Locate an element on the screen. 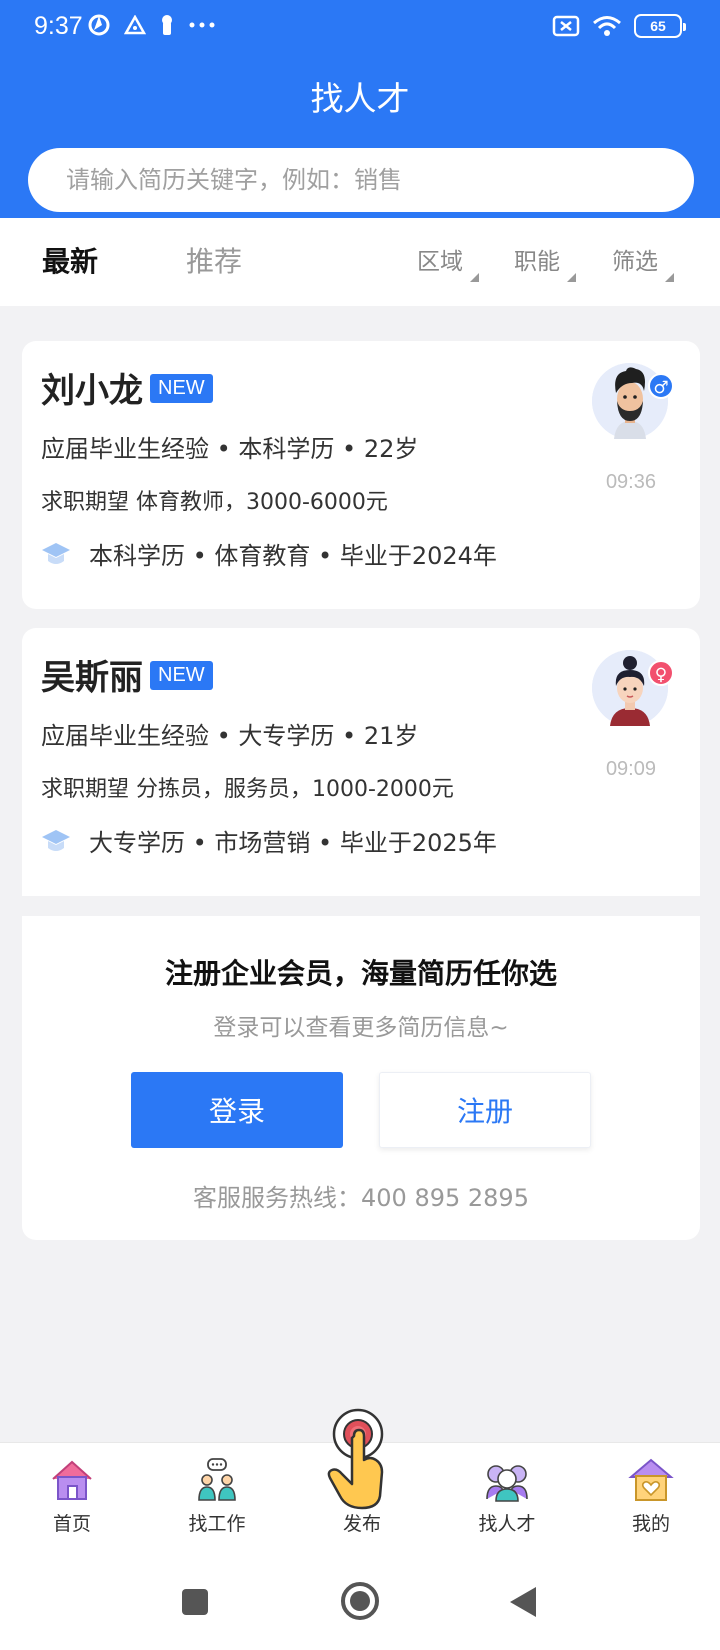  home-system-button is located at coordinates (360, 1601).